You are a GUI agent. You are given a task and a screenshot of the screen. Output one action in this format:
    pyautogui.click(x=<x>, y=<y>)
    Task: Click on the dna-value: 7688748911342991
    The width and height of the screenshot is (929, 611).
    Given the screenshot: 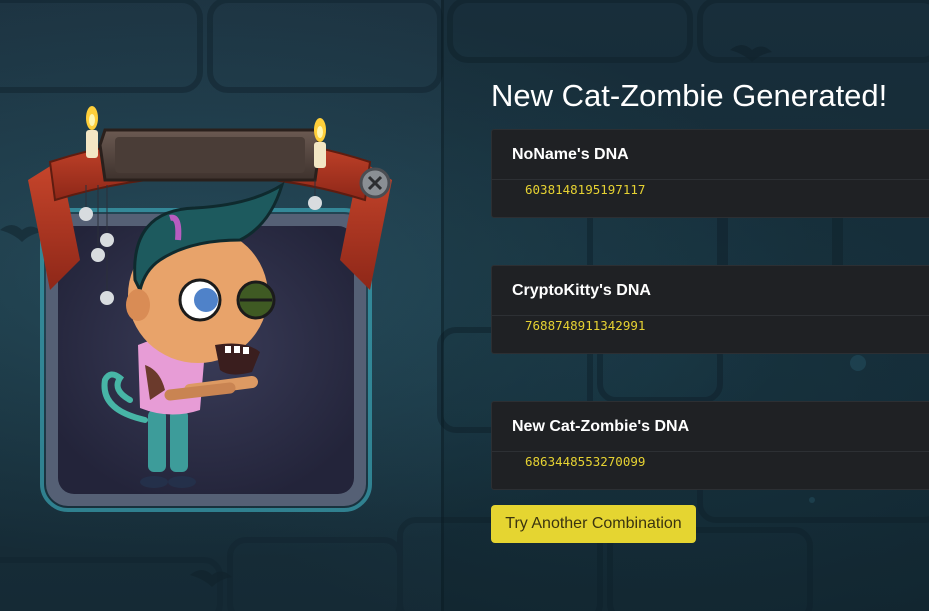 What is the action you would take?
    pyautogui.click(x=585, y=325)
    